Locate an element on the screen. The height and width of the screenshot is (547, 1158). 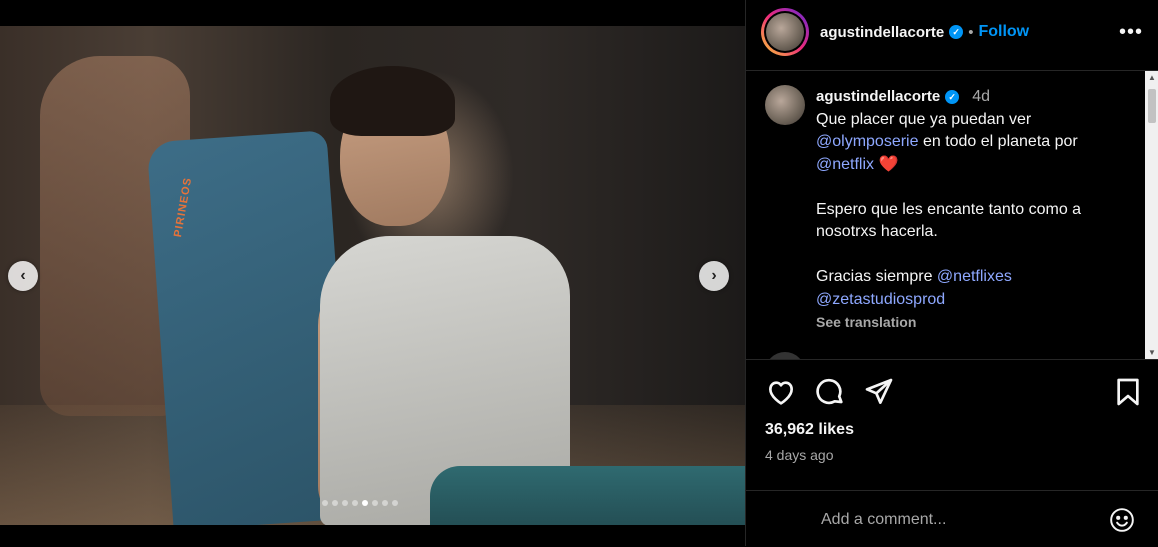
mention-link: @zetastudiosprod is located at coordinates (880, 299).